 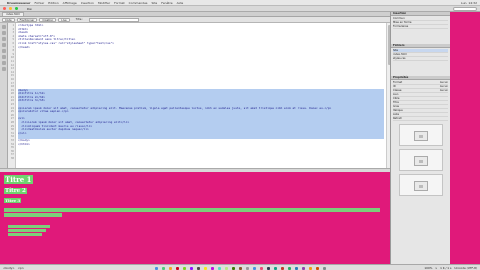 What do you see at coordinates (3, 63) in the screenshot?
I see `outdent-icon` at bounding box center [3, 63].